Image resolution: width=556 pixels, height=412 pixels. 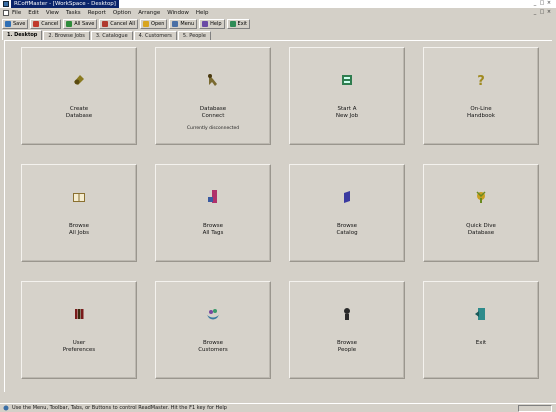 I want to click on doc-restore-icon: □, so click(x=542, y=12).